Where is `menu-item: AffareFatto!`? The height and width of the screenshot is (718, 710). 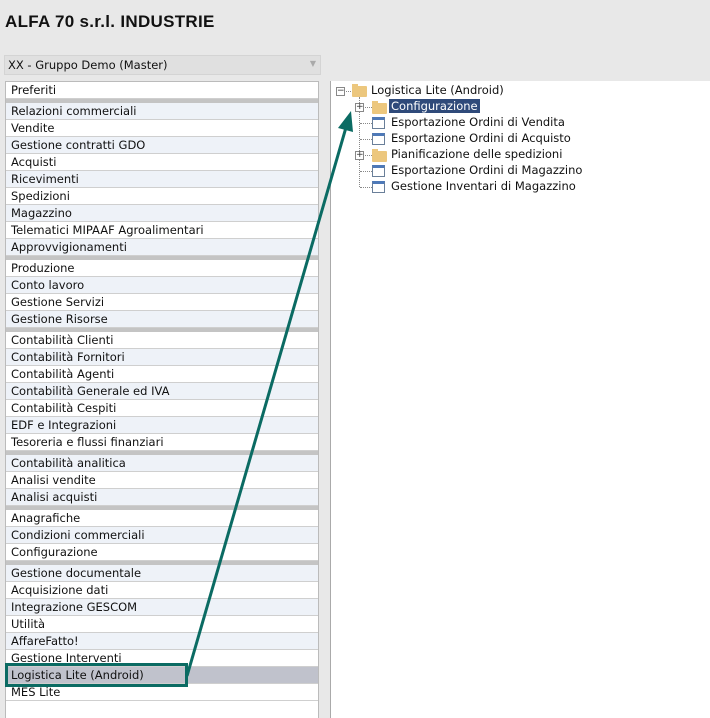
menu-item: AffareFatto! is located at coordinates (162, 641).